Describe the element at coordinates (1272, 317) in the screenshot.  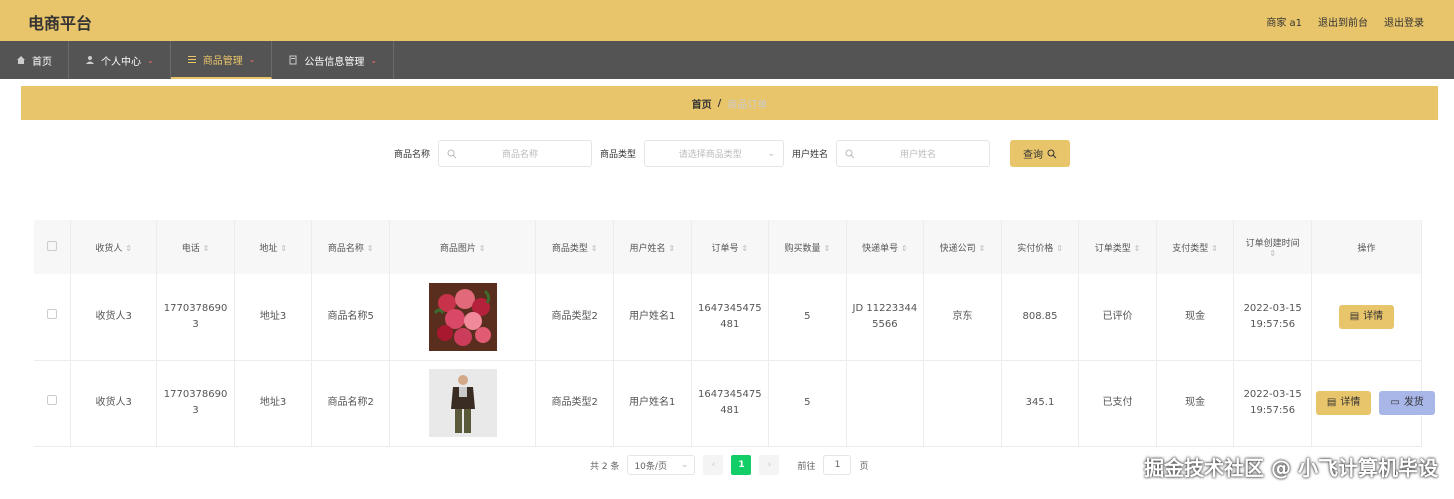
I see `cell-created: 2022-03-15 19:57:56` at that location.